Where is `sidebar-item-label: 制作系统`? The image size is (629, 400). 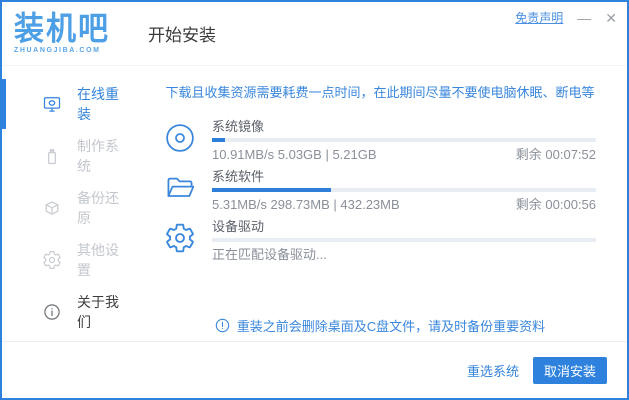 sidebar-item-label: 制作系统 is located at coordinates (98, 156).